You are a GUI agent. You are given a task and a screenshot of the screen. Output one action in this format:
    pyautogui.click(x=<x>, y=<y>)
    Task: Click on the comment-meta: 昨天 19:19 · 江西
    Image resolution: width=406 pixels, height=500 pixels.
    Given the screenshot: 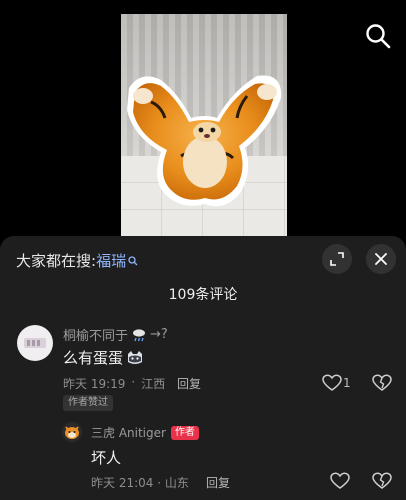 What is the action you would take?
    pyautogui.click(x=114, y=383)
    